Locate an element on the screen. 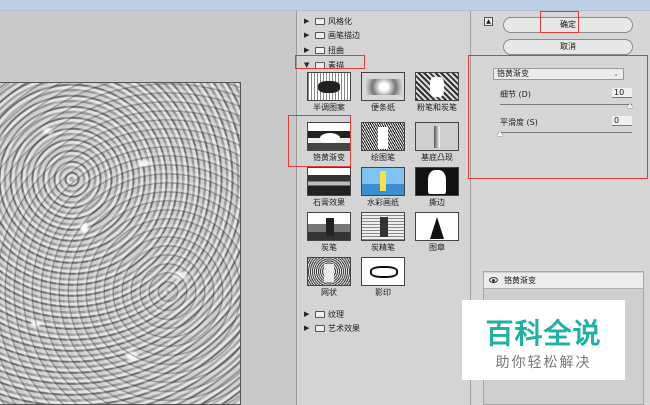 The image size is (650, 405). smoothness-slider-track is located at coordinates (566, 132).